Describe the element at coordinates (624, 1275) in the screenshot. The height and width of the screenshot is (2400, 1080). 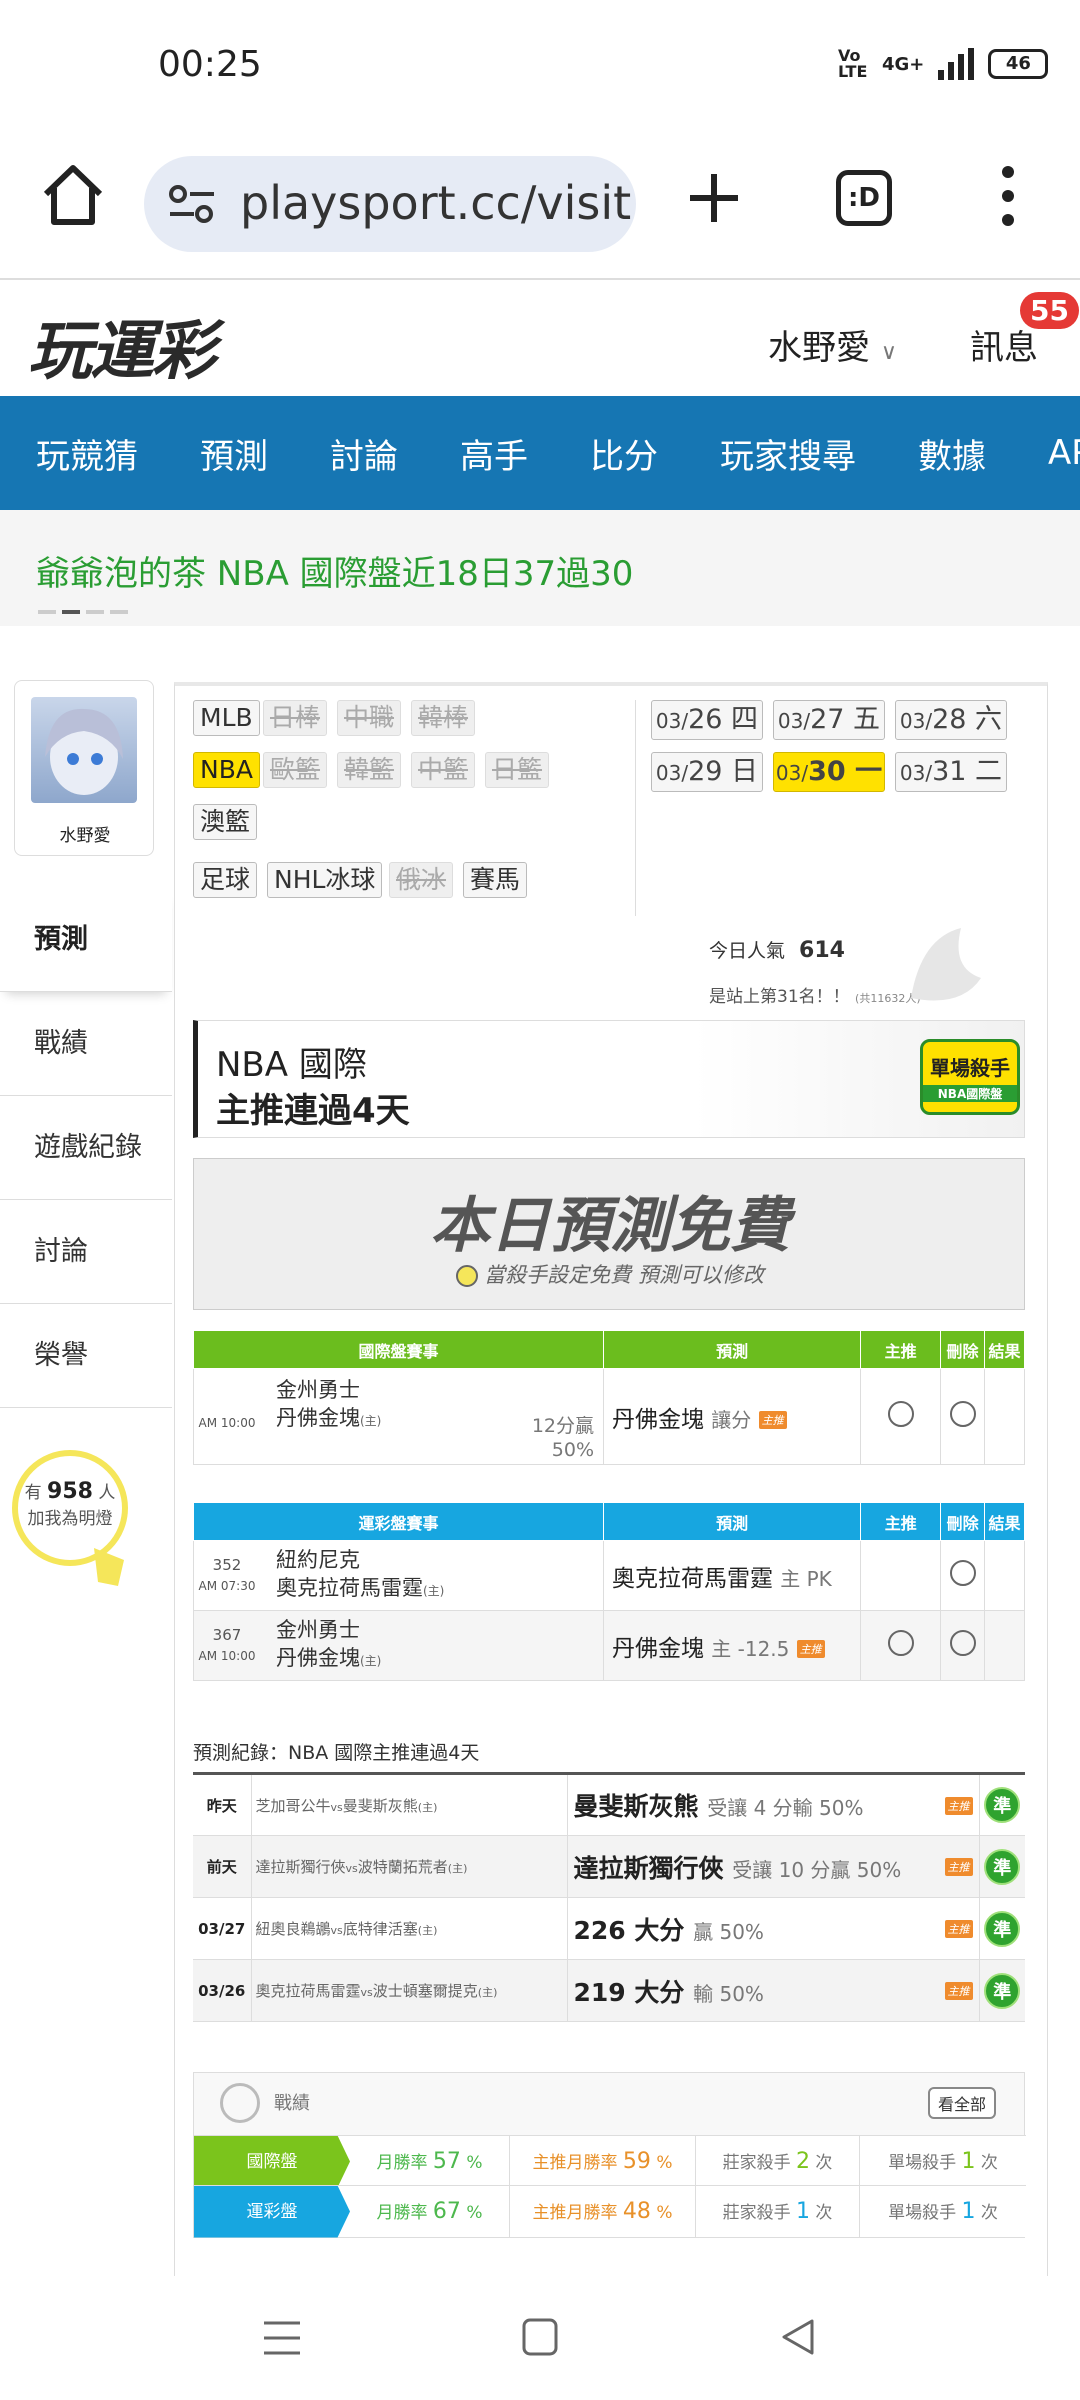
I see `free-sub-text: 當殺手設定免費 預測可以修改` at that location.